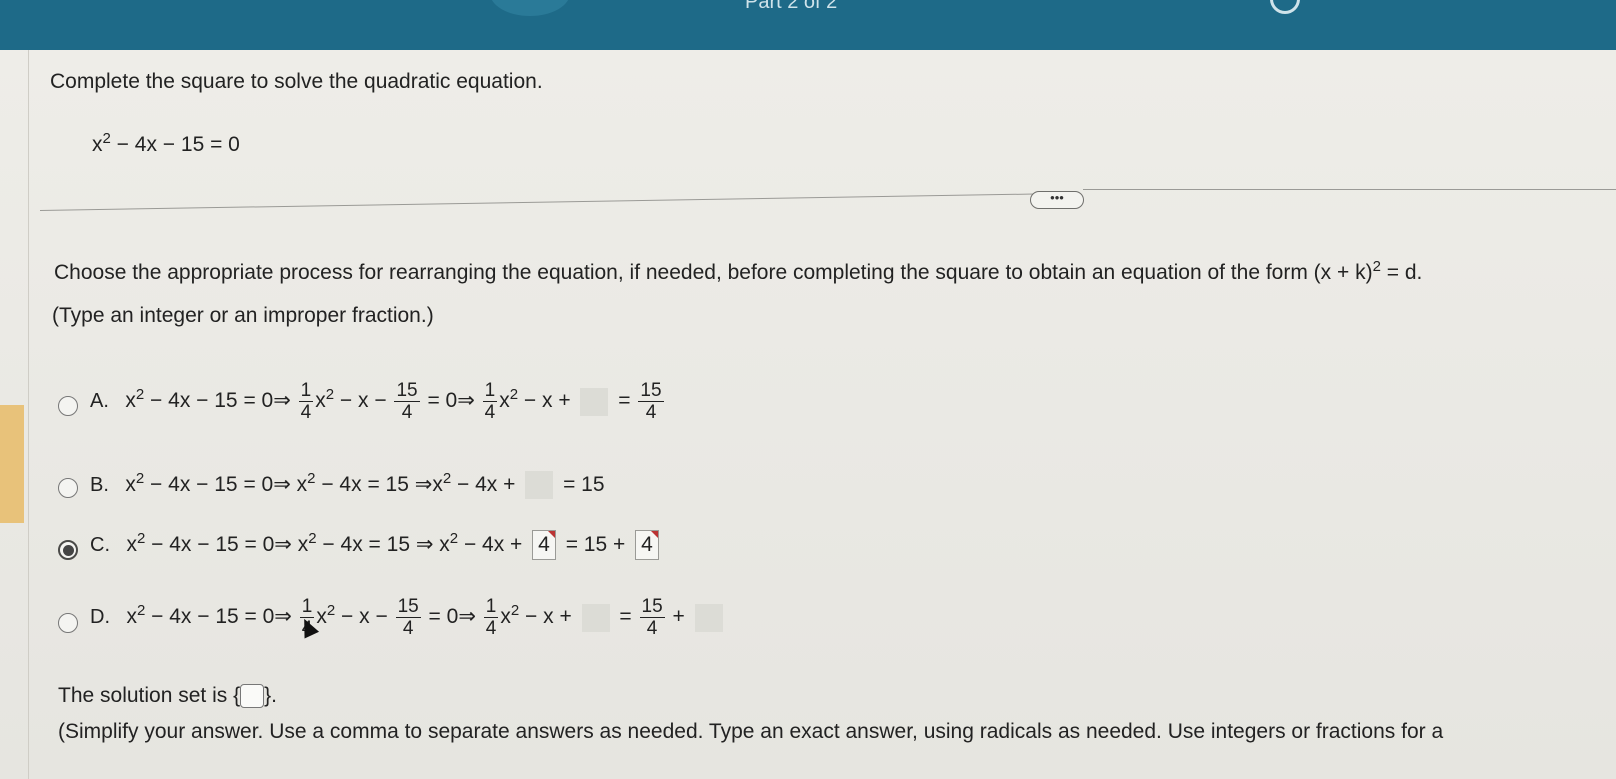 The image size is (1616, 779). What do you see at coordinates (808, 25) in the screenshot?
I see `top-bar: Part 2 of 2` at bounding box center [808, 25].